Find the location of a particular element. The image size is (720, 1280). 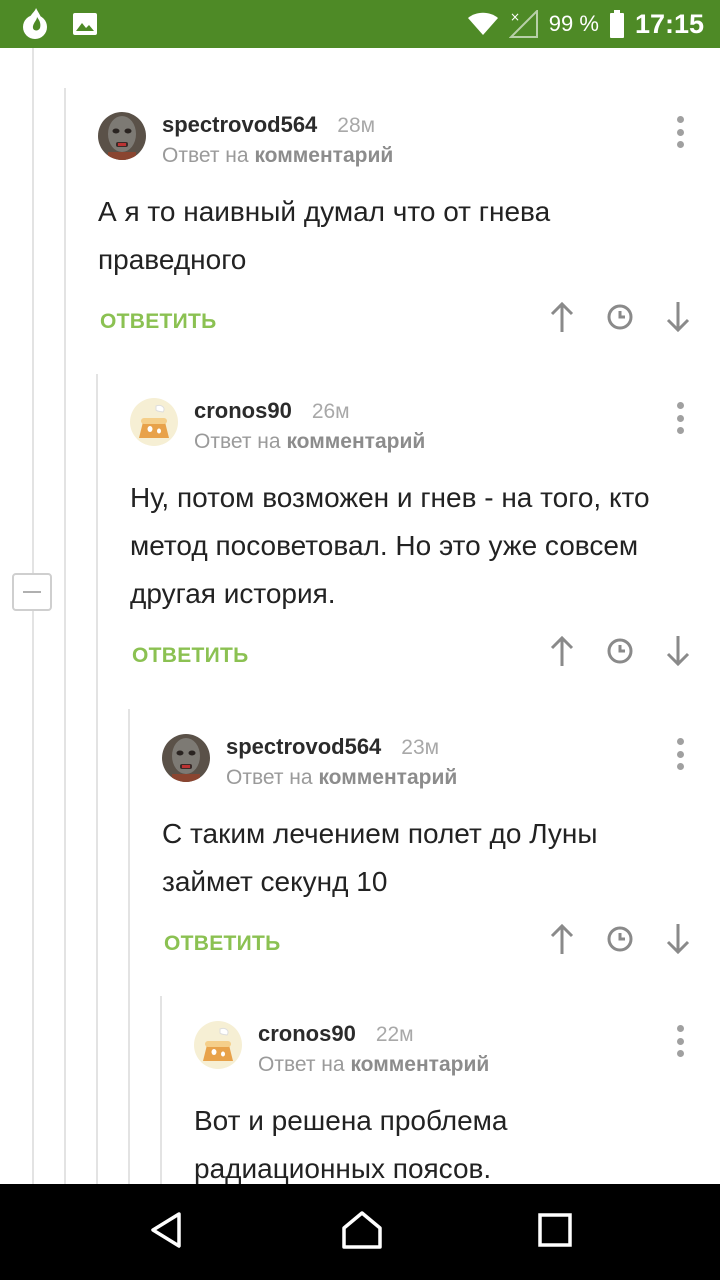

back-icon is located at coordinates (167, 1232).